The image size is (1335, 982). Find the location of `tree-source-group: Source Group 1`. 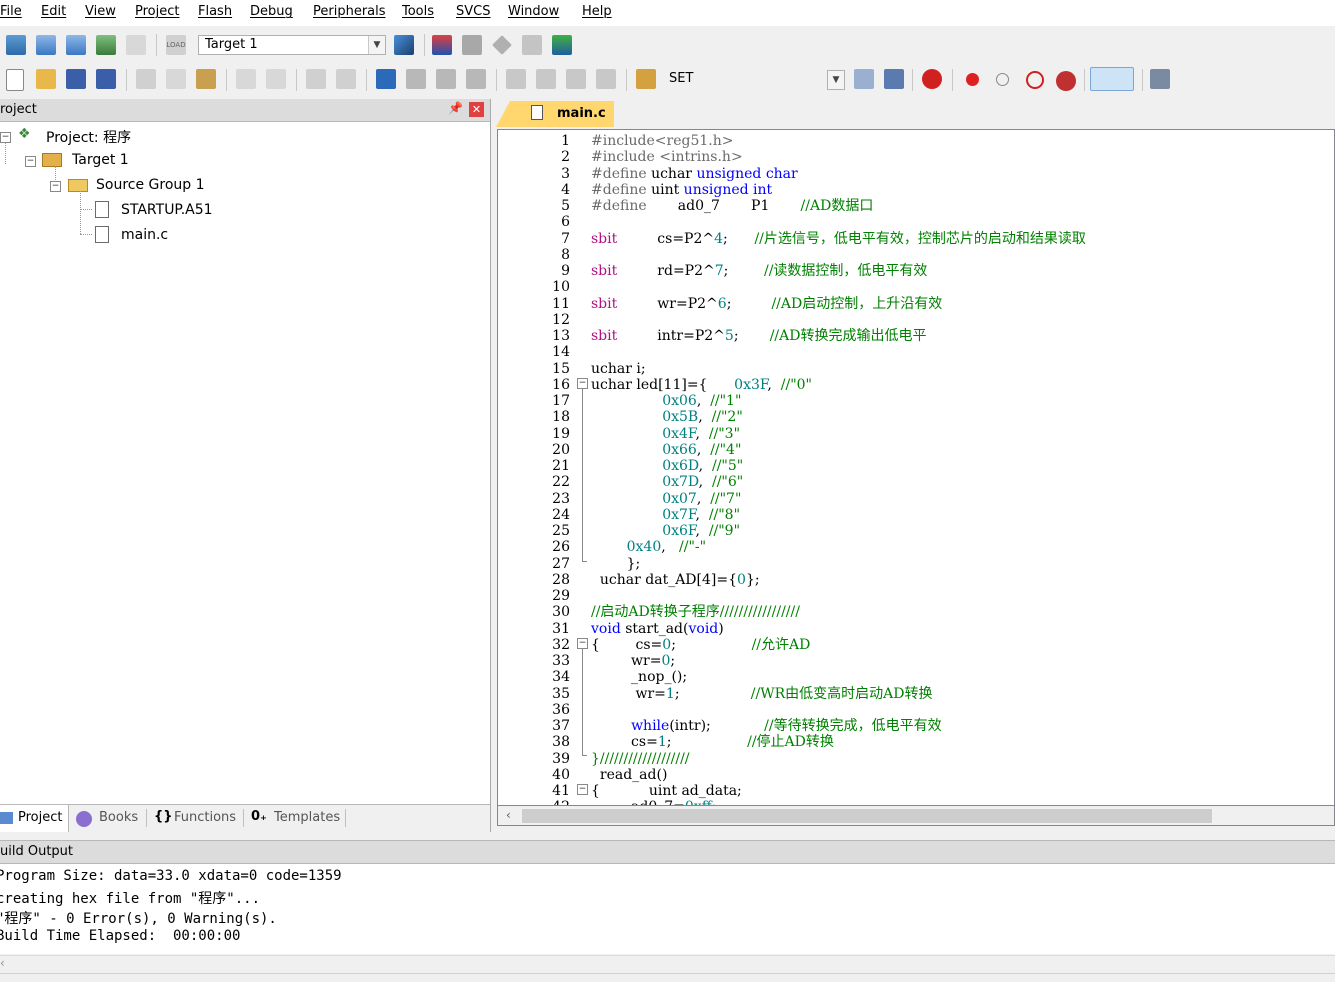

tree-source-group: Source Group 1 is located at coordinates (150, 185).